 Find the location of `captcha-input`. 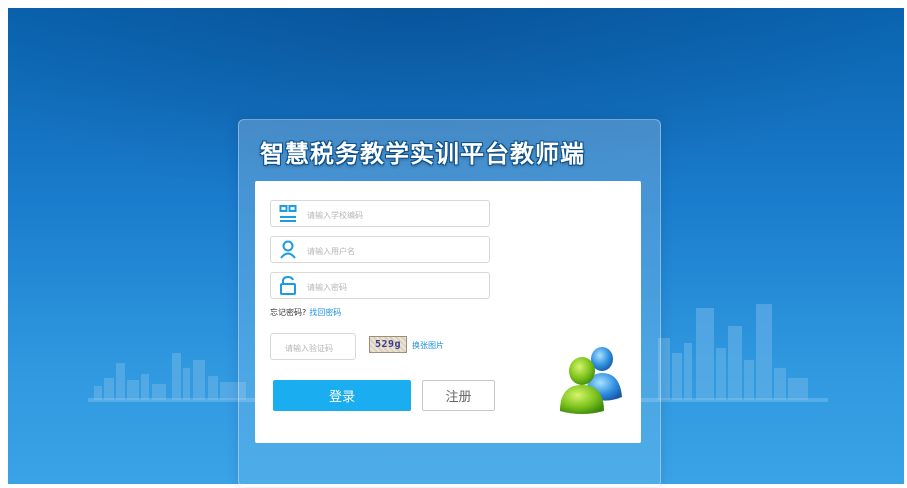

captcha-input is located at coordinates (320, 348).